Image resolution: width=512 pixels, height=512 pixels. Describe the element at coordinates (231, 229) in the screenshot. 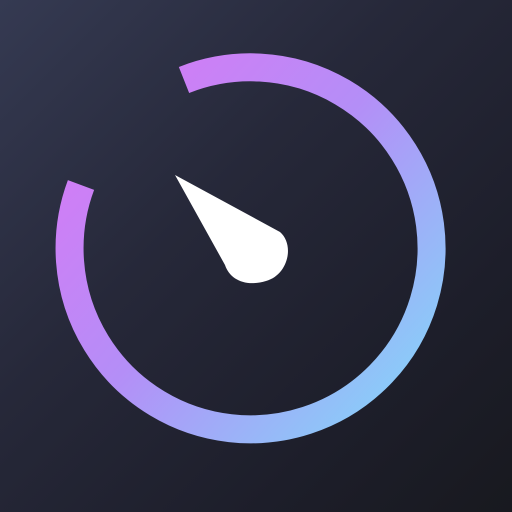

I see `timer-needle-icon` at that location.